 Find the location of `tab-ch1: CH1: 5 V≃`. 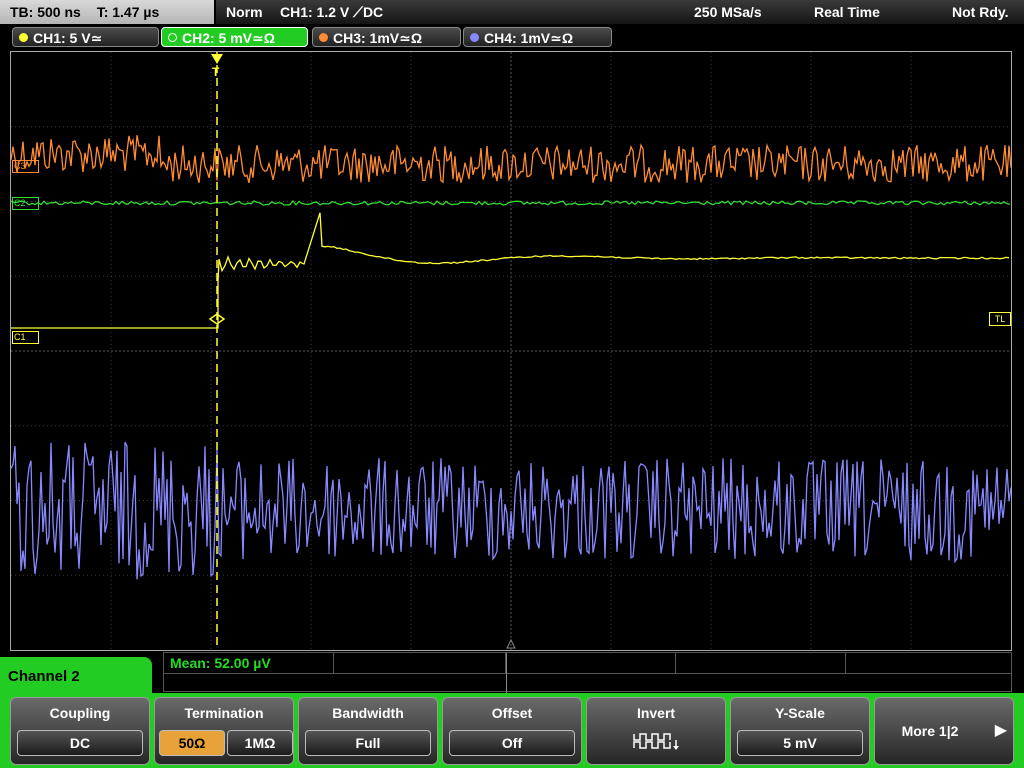

tab-ch1: CH1: 5 V≃ is located at coordinates (85, 37).